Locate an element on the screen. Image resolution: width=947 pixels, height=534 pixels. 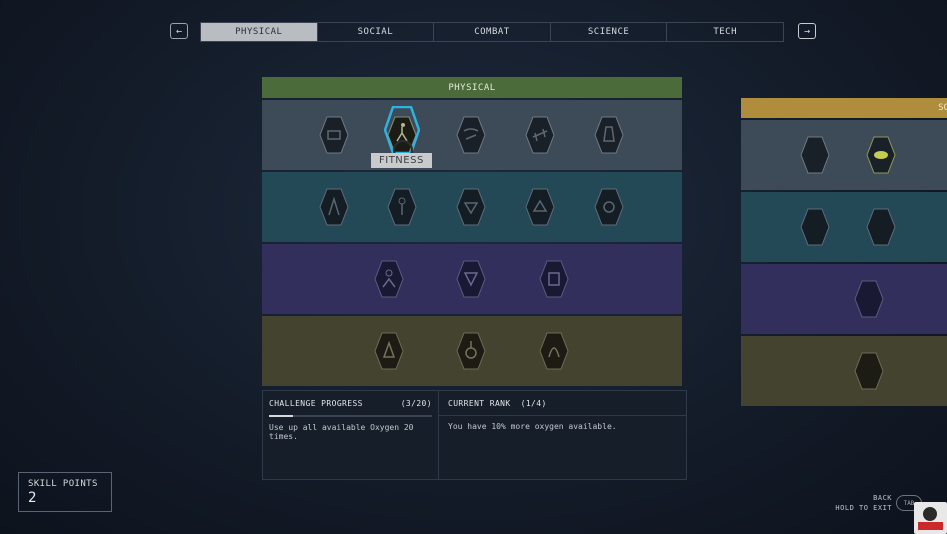
social-panel-title: SO is located at coordinates (844, 108).